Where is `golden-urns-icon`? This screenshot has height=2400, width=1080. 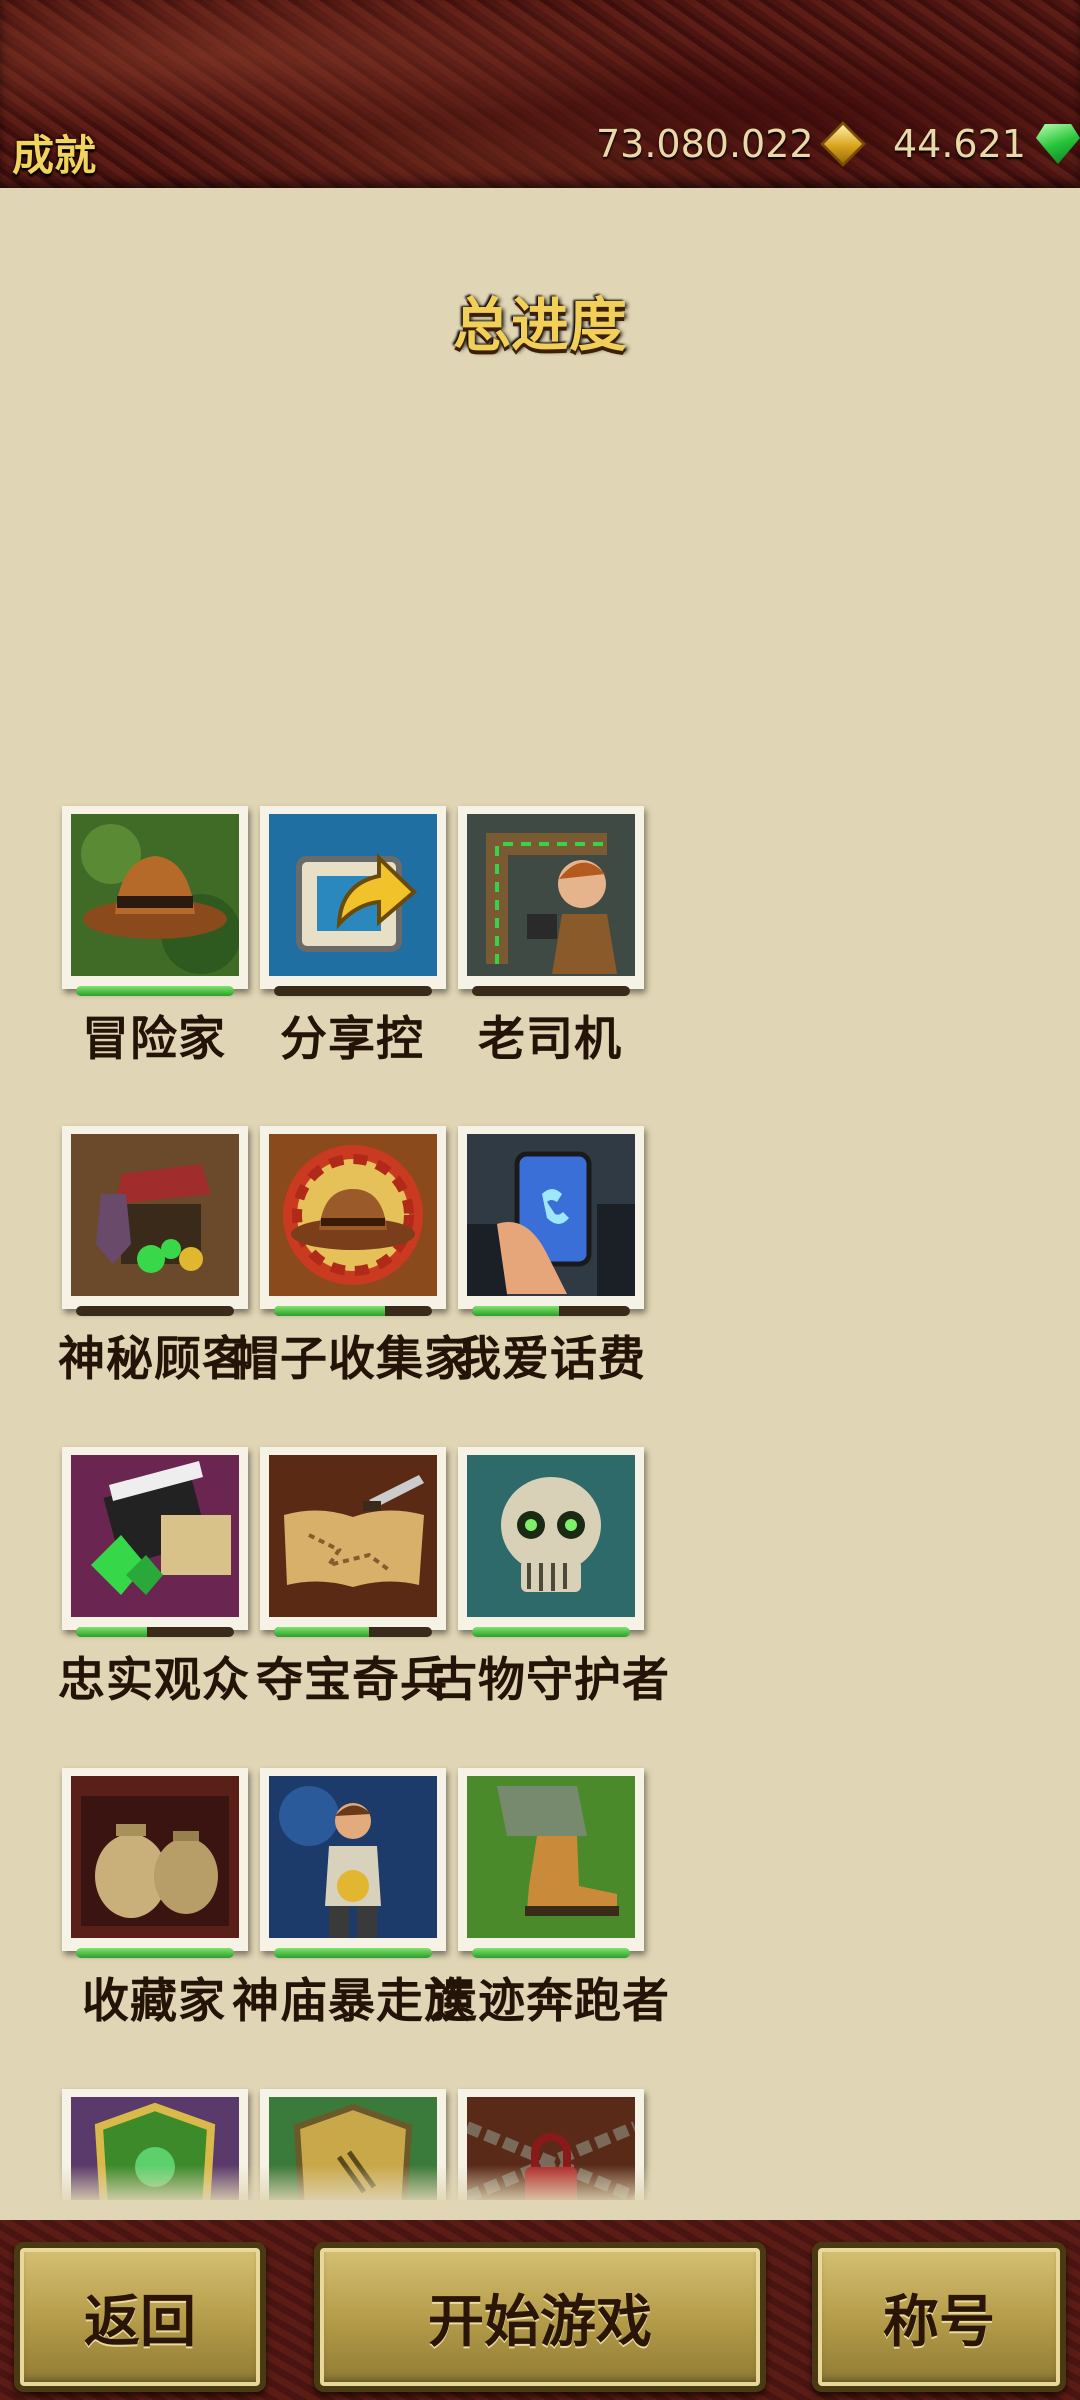 golden-urns-icon is located at coordinates (155, 1857).